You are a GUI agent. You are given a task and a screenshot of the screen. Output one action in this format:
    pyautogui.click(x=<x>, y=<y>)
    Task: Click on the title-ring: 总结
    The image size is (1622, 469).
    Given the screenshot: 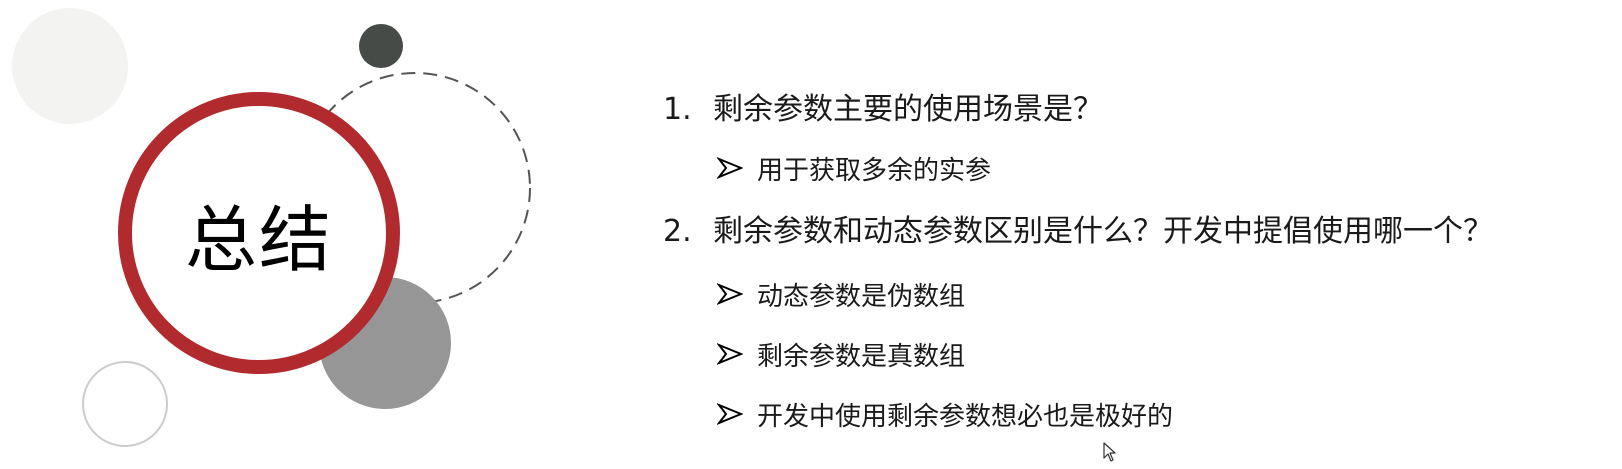 What is the action you would take?
    pyautogui.click(x=259, y=233)
    